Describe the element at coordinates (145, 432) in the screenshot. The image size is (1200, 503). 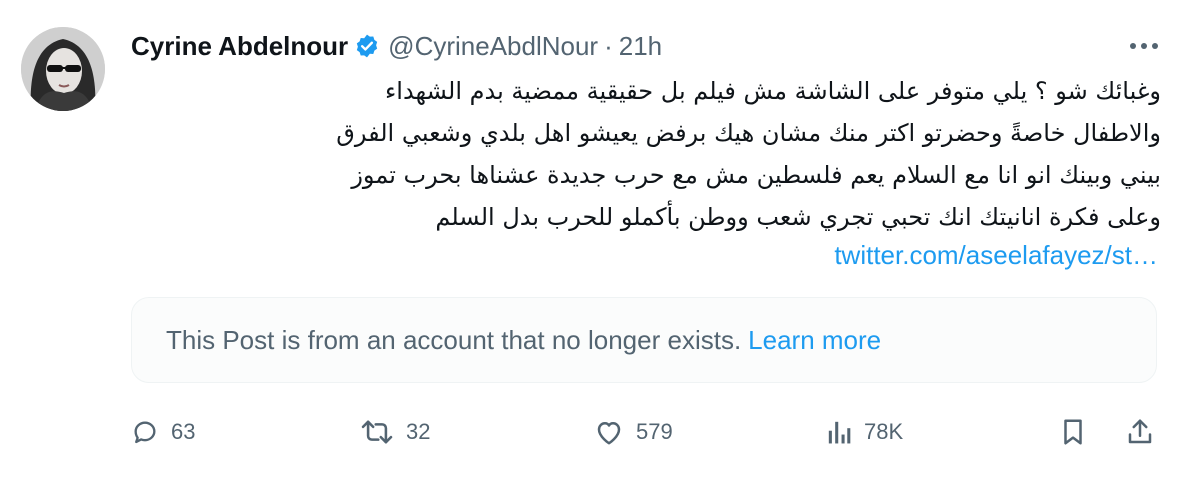
I see `reply-icon` at that location.